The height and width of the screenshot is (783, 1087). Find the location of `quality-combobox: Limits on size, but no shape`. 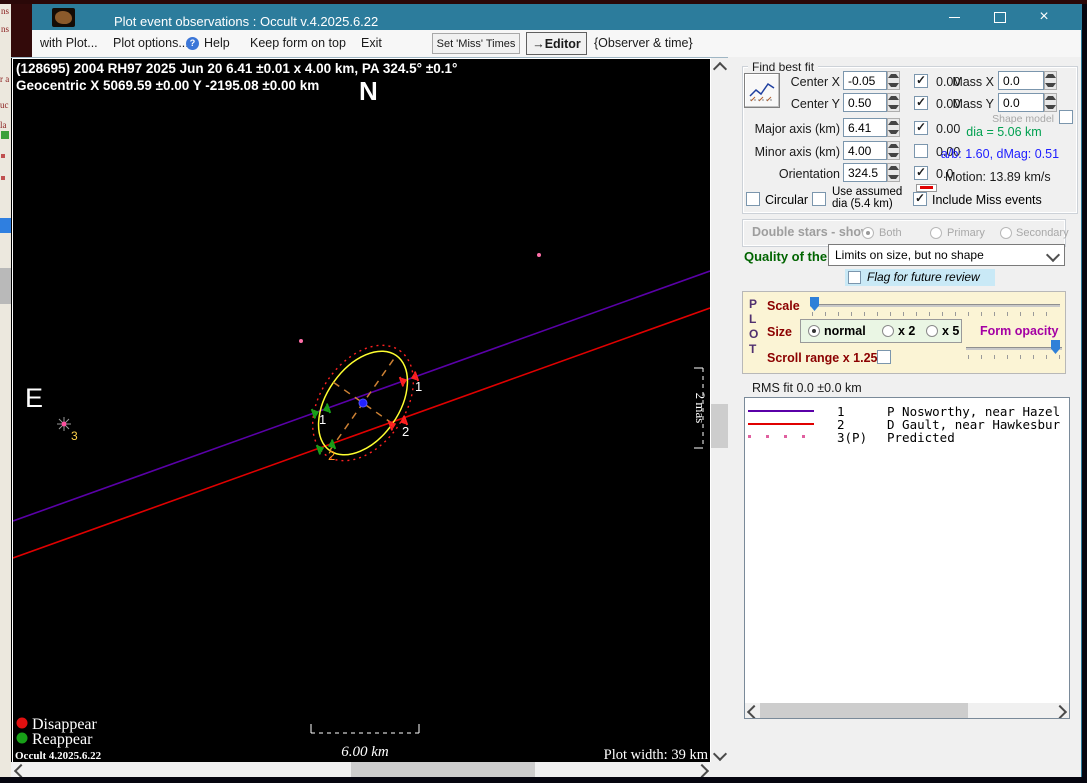

quality-combobox: Limits on size, but no shape is located at coordinates (946, 255).